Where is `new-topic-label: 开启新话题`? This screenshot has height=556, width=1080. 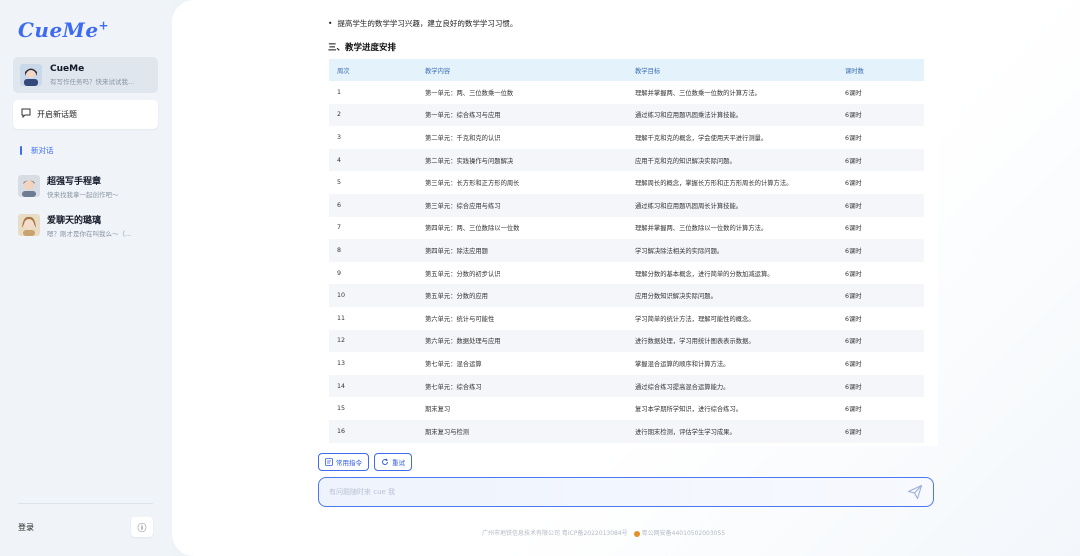 new-topic-label: 开启新话题 is located at coordinates (57, 114).